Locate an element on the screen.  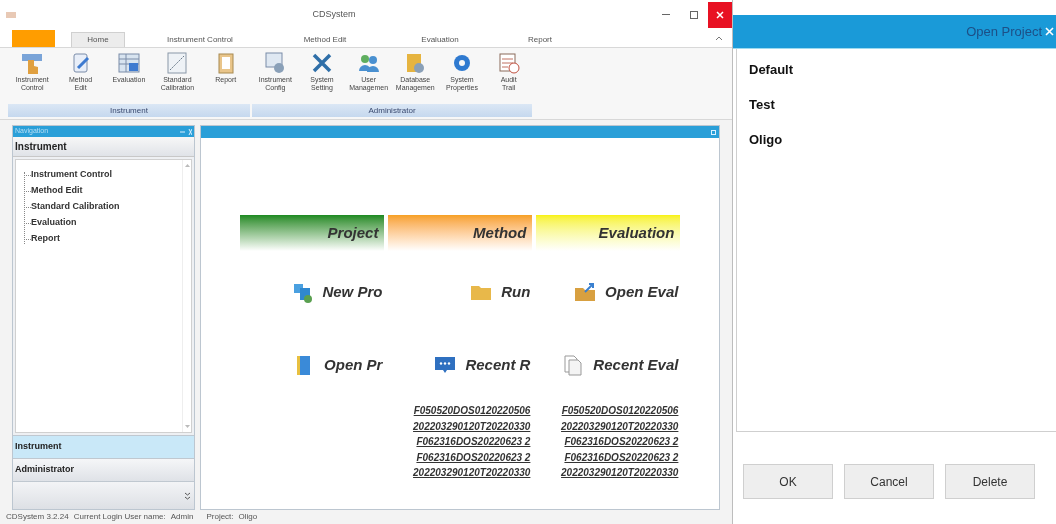
project-item: Test is located at coordinates (762, 105).